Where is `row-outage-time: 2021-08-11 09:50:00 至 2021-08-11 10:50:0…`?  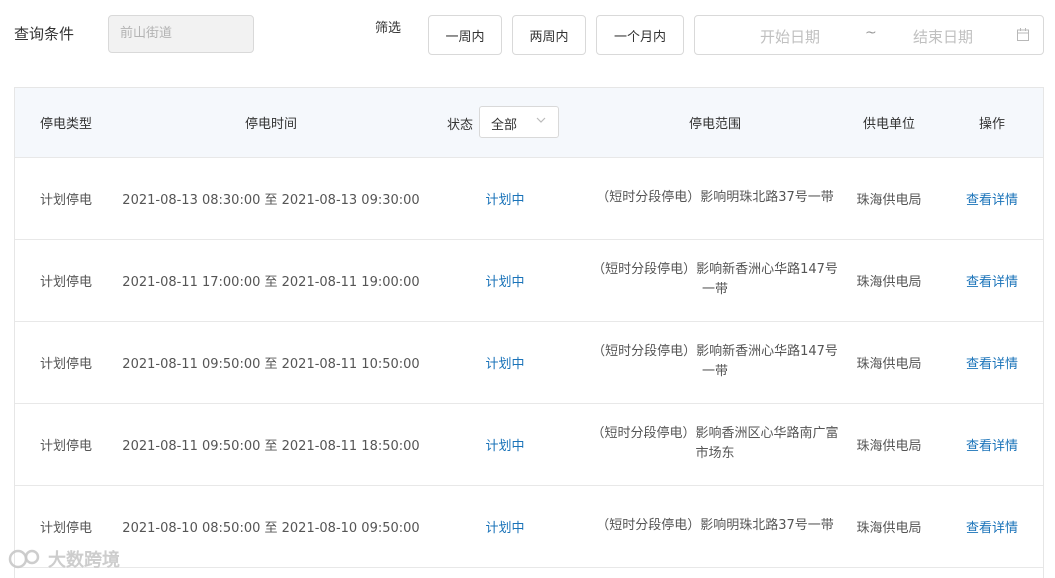 row-outage-time: 2021-08-11 09:50:00 至 2021-08-11 10:50:0… is located at coordinates (271, 364).